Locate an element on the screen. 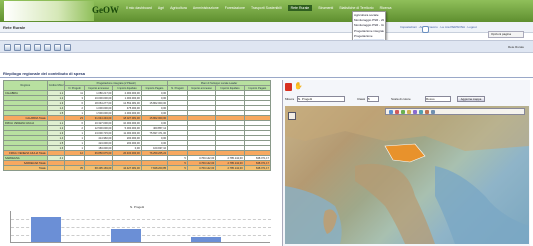 The height and width of the screenshot is (246, 533). menu-item-rete-rurale: Rete Rurale is located at coordinates (300, 7).